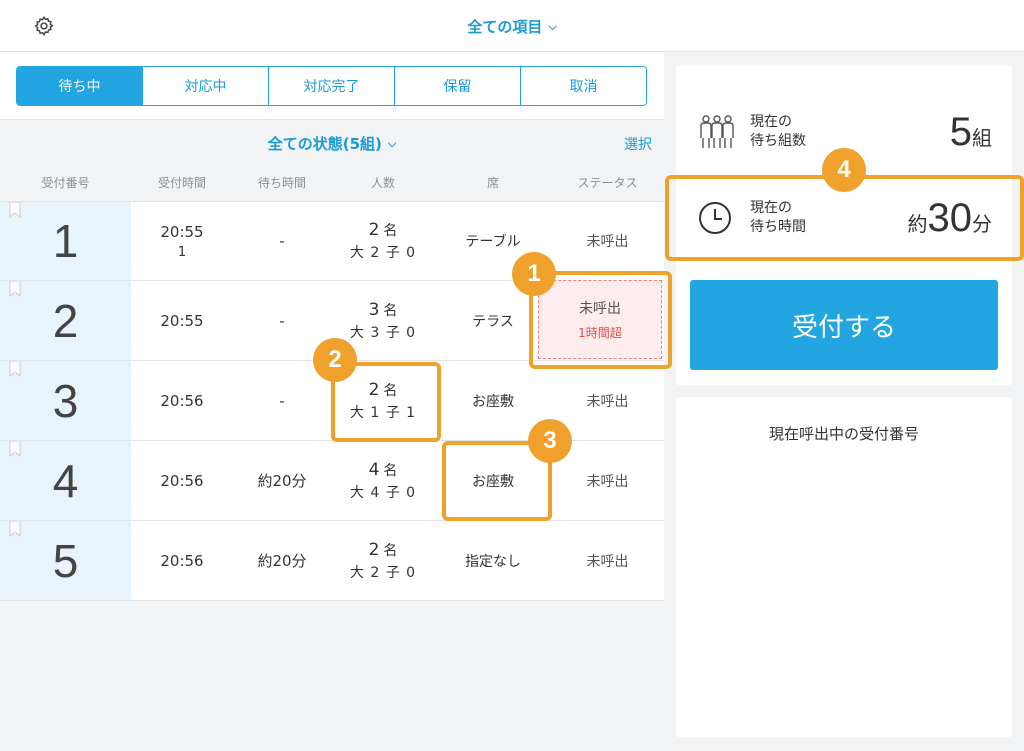  Describe the element at coordinates (282, 241) in the screenshot. I see `wait-time: -` at that location.